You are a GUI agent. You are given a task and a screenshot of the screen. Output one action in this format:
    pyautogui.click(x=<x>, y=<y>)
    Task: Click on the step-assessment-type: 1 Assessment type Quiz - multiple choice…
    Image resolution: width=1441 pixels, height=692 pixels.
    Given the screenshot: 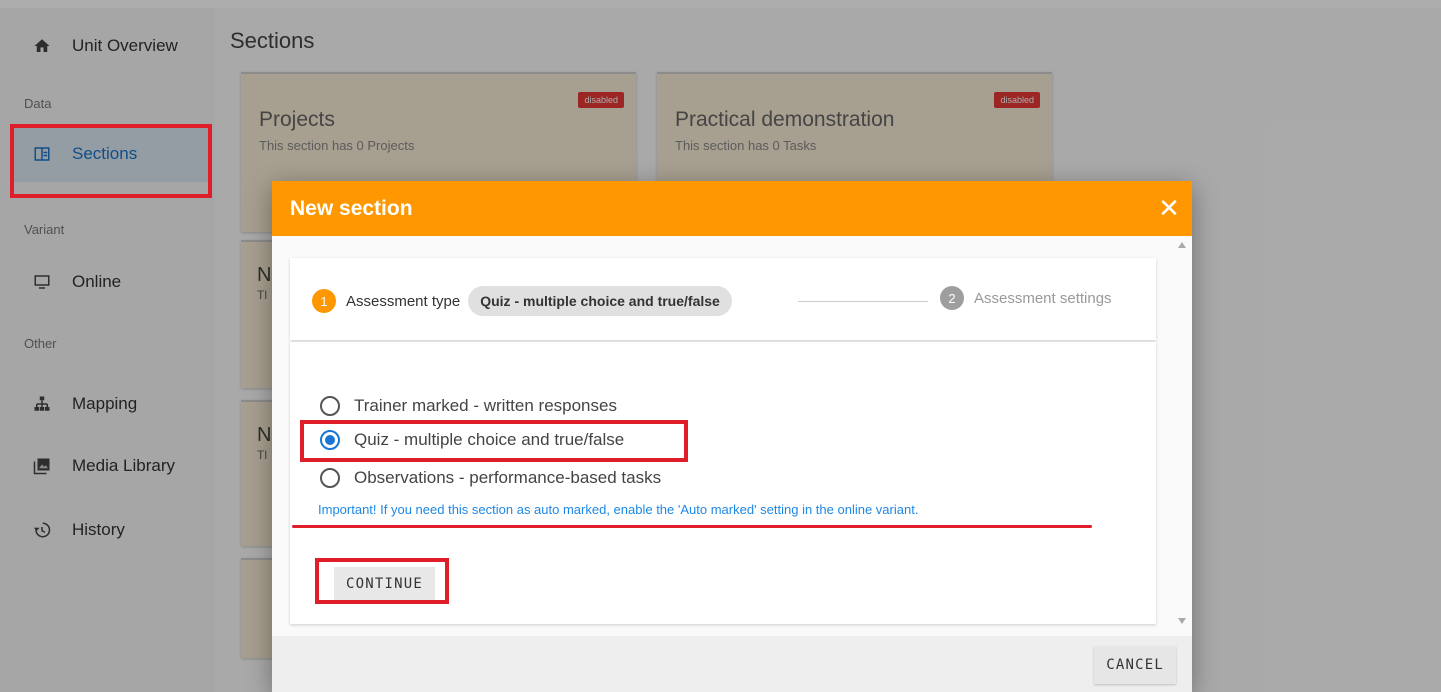 What is the action you would take?
    pyautogui.click(x=522, y=301)
    